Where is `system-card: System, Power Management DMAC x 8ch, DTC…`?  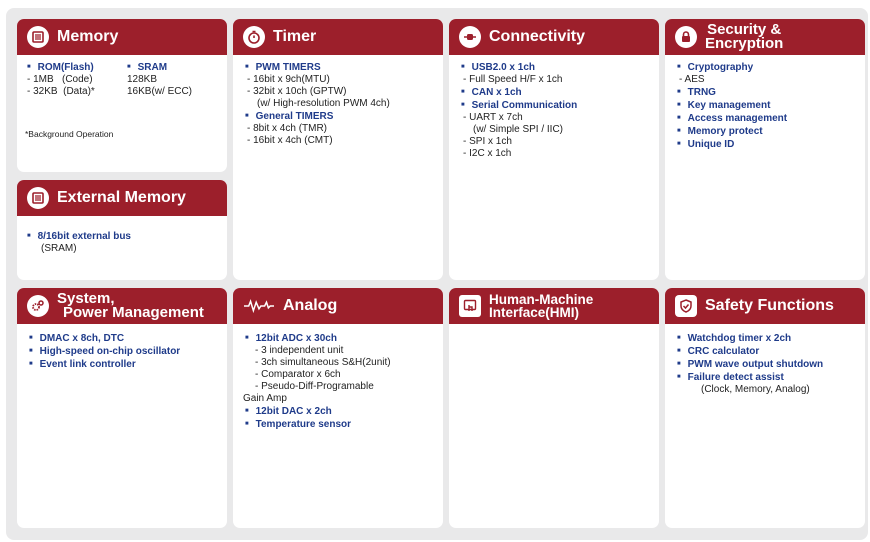
system-card: System, Power Management DMAC x 8ch, DTC… is located at coordinates (122, 408).